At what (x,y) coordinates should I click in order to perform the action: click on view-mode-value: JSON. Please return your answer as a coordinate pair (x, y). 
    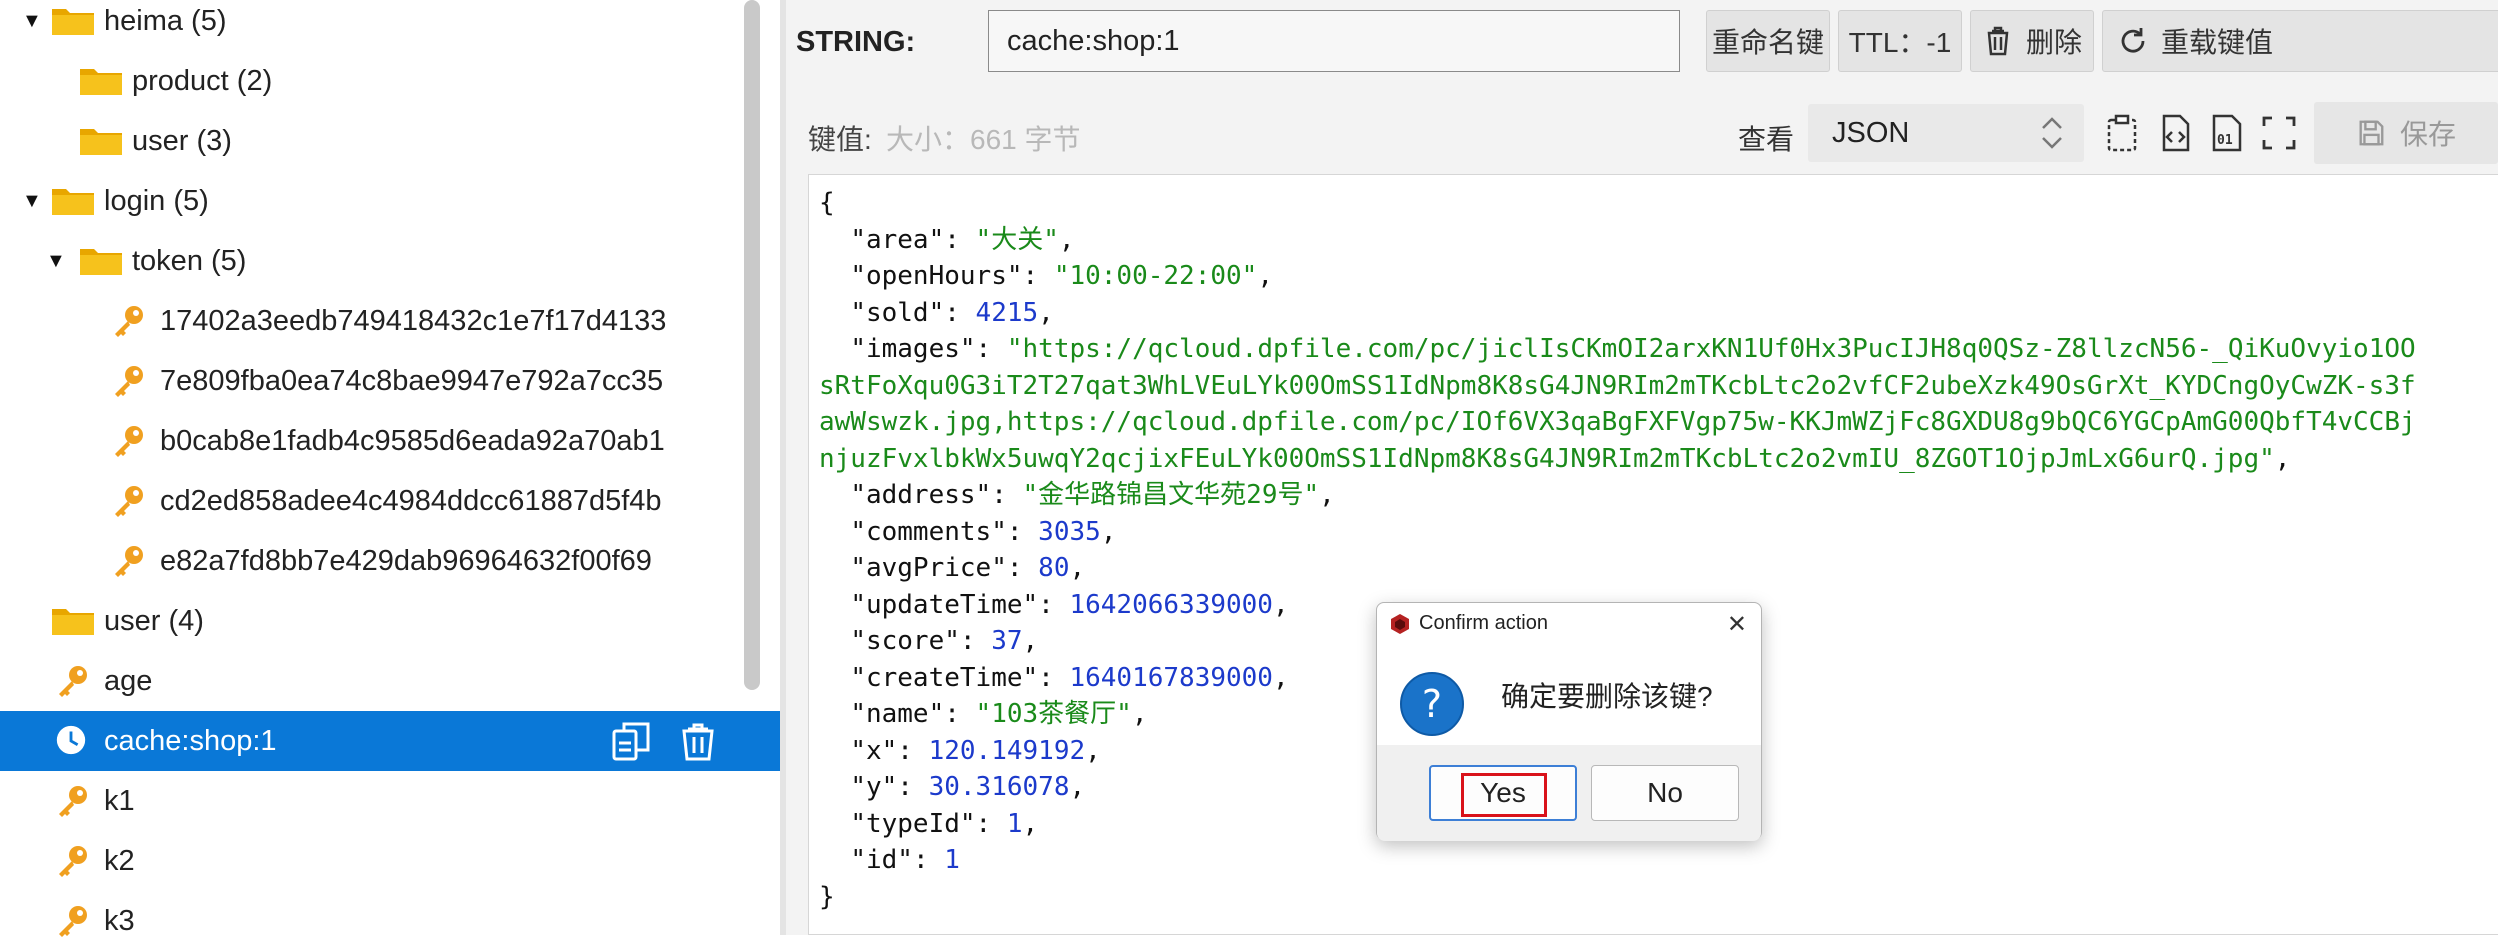
    Looking at the image, I should click on (1871, 133).